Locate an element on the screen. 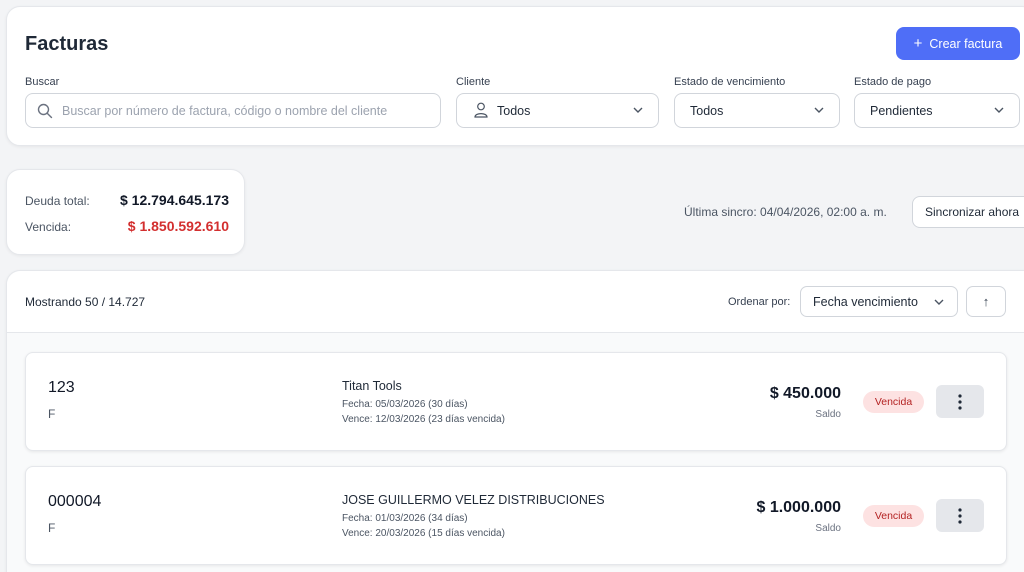 The width and height of the screenshot is (1024, 572). sync-now-button: Sincronizar ahora is located at coordinates (968, 212).